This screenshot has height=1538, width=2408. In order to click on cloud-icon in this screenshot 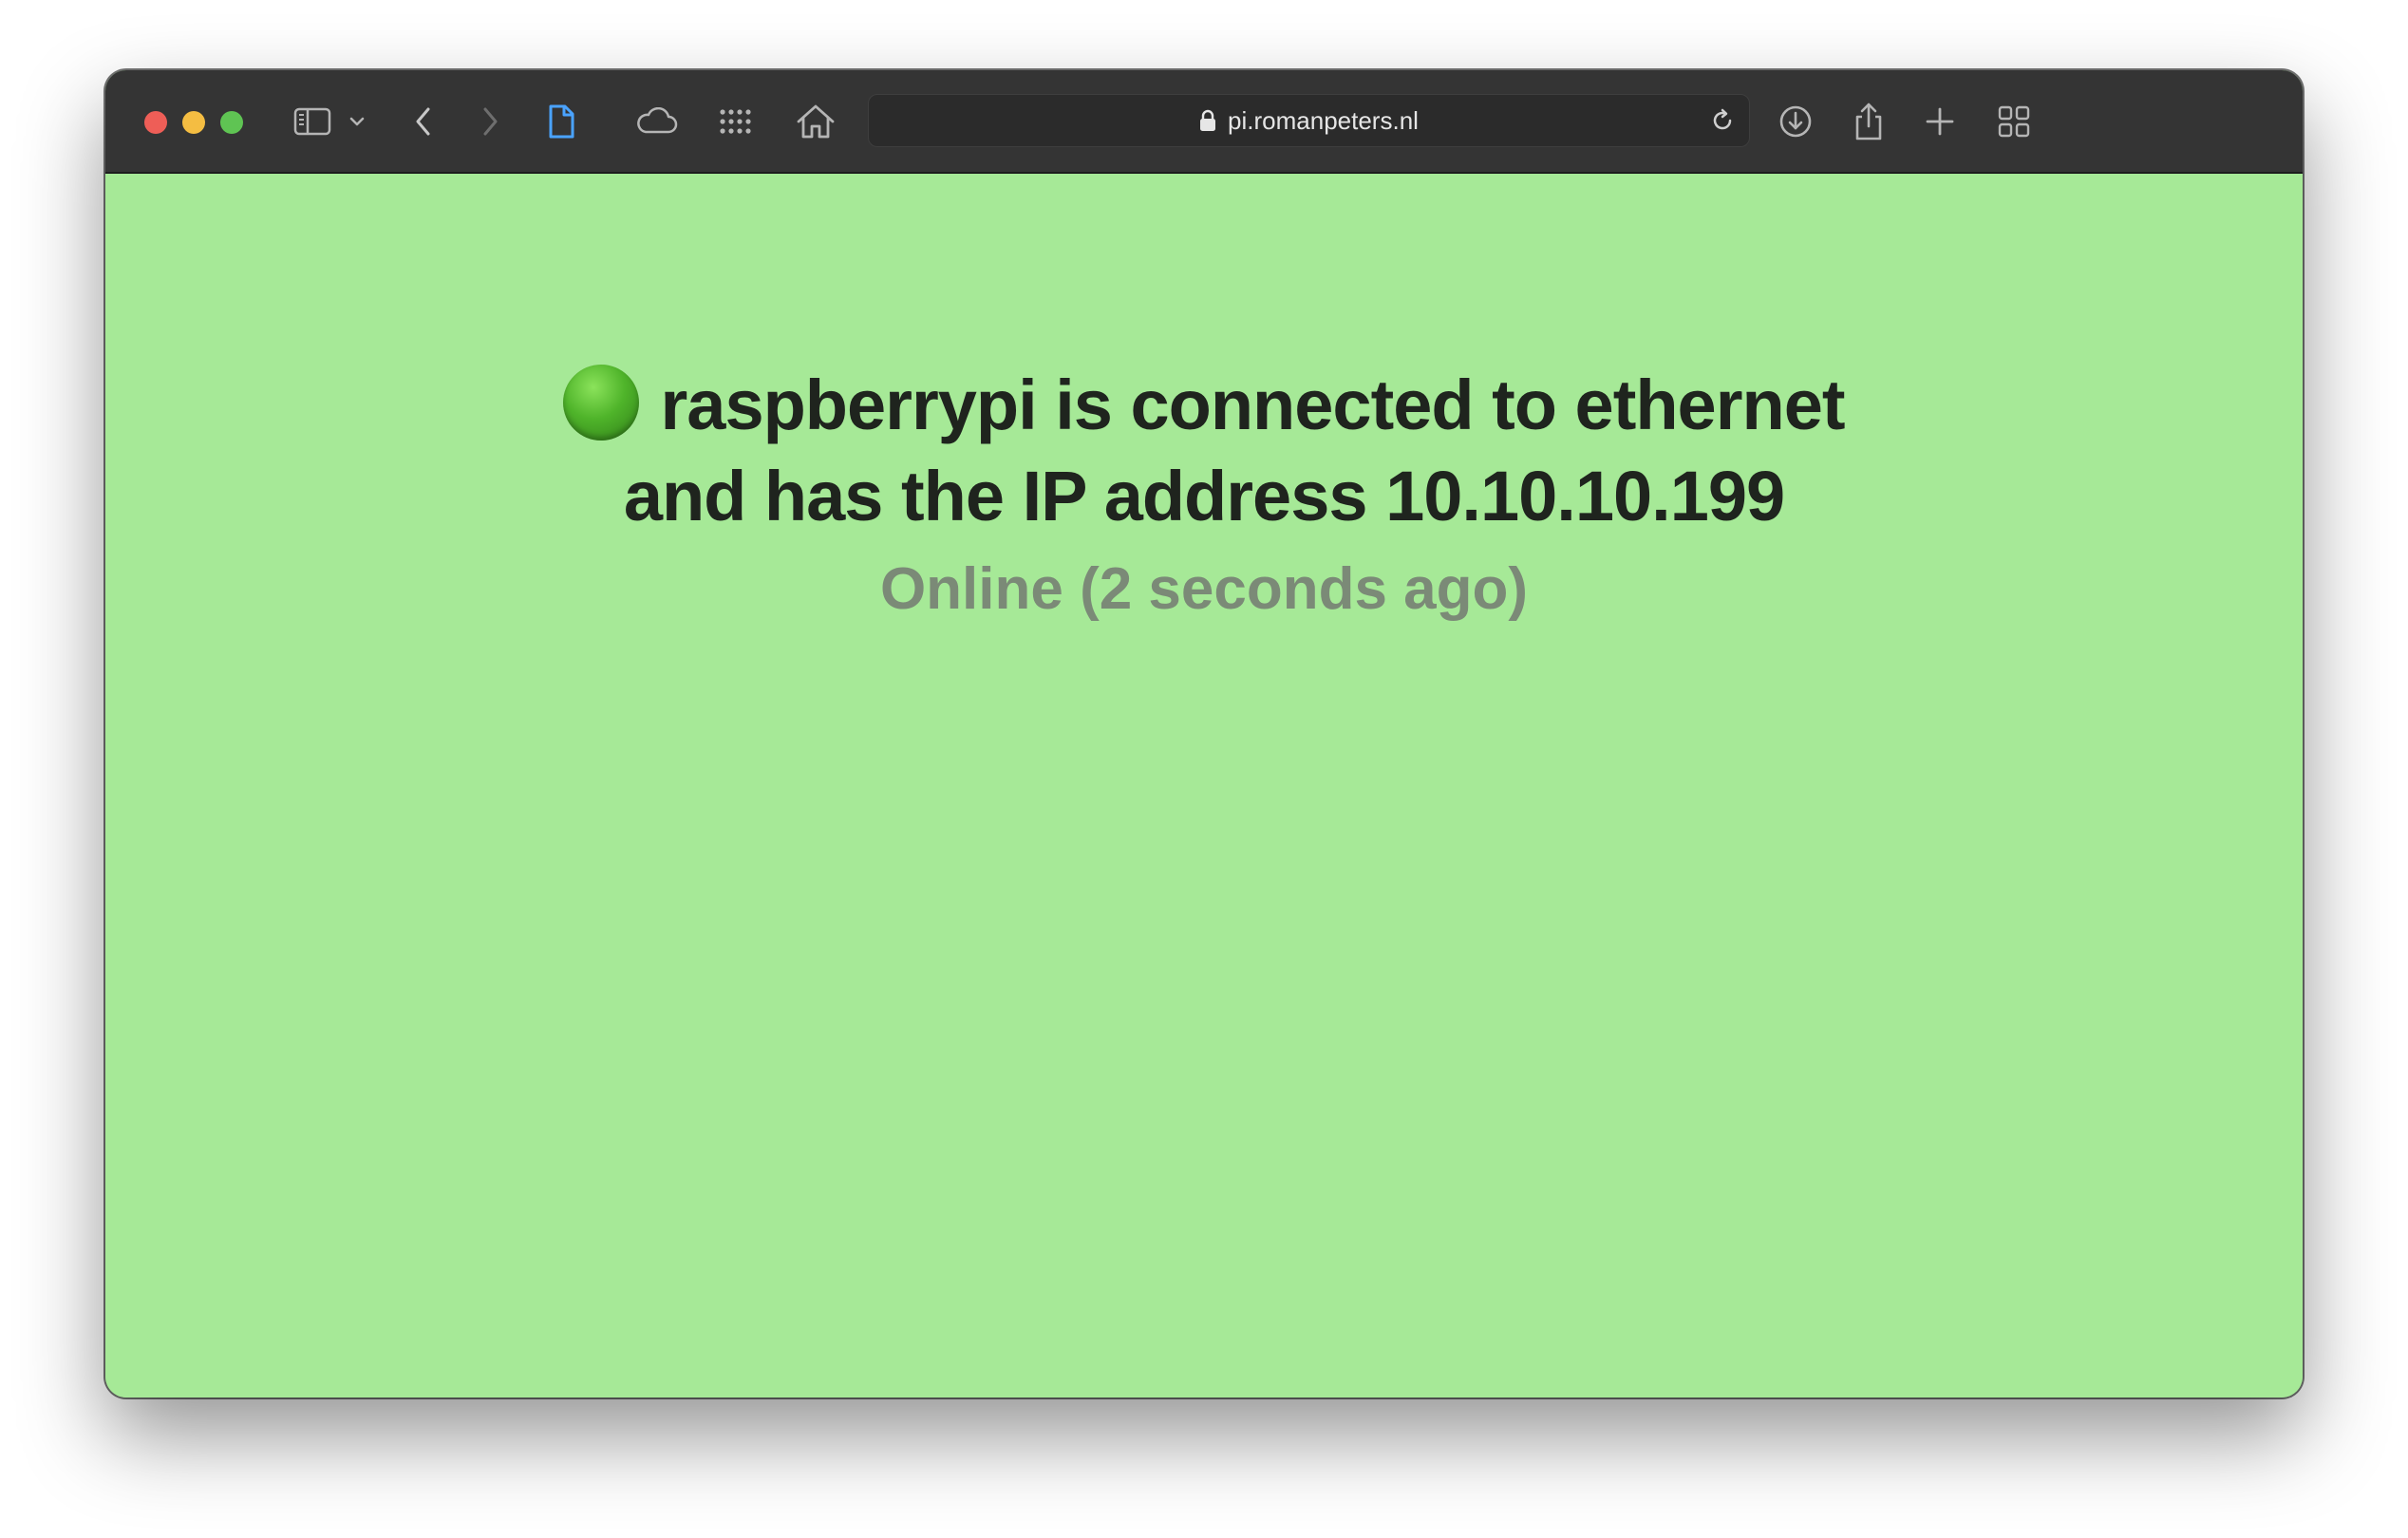, I will do `click(656, 122)`.